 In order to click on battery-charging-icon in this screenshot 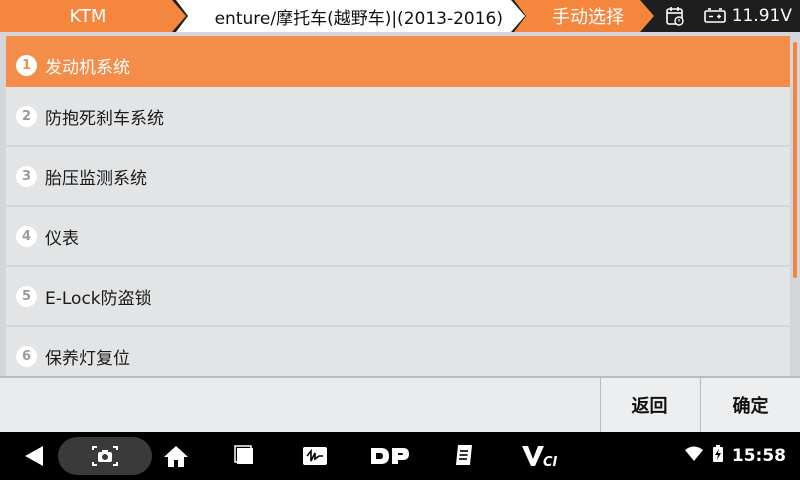, I will do `click(718, 456)`.